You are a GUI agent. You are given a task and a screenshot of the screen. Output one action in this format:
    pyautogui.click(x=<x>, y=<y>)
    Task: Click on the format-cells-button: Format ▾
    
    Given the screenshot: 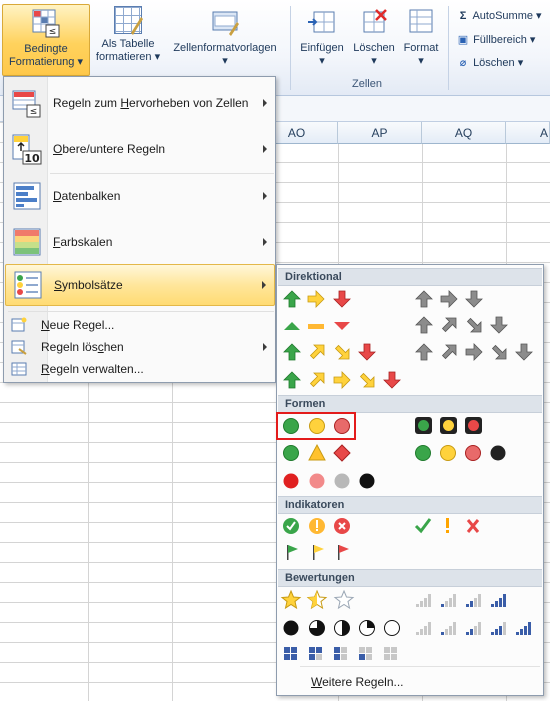 What is the action you would take?
    pyautogui.click(x=421, y=36)
    